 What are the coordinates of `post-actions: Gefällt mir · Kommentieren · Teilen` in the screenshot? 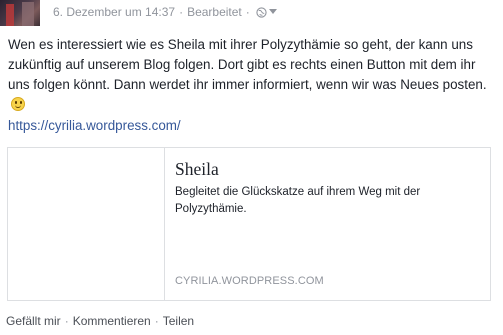 It's located at (100, 321).